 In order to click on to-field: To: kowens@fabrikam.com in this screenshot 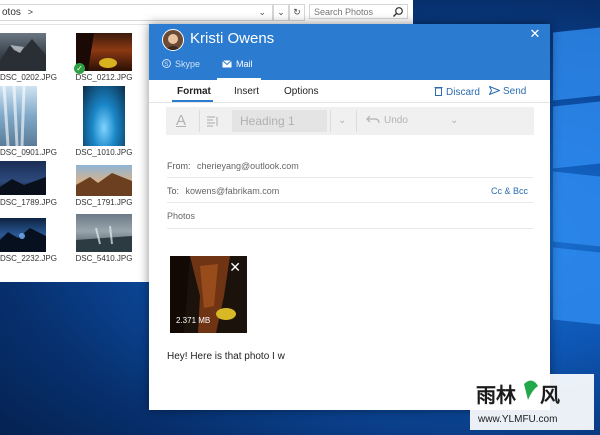, I will do `click(223, 191)`.